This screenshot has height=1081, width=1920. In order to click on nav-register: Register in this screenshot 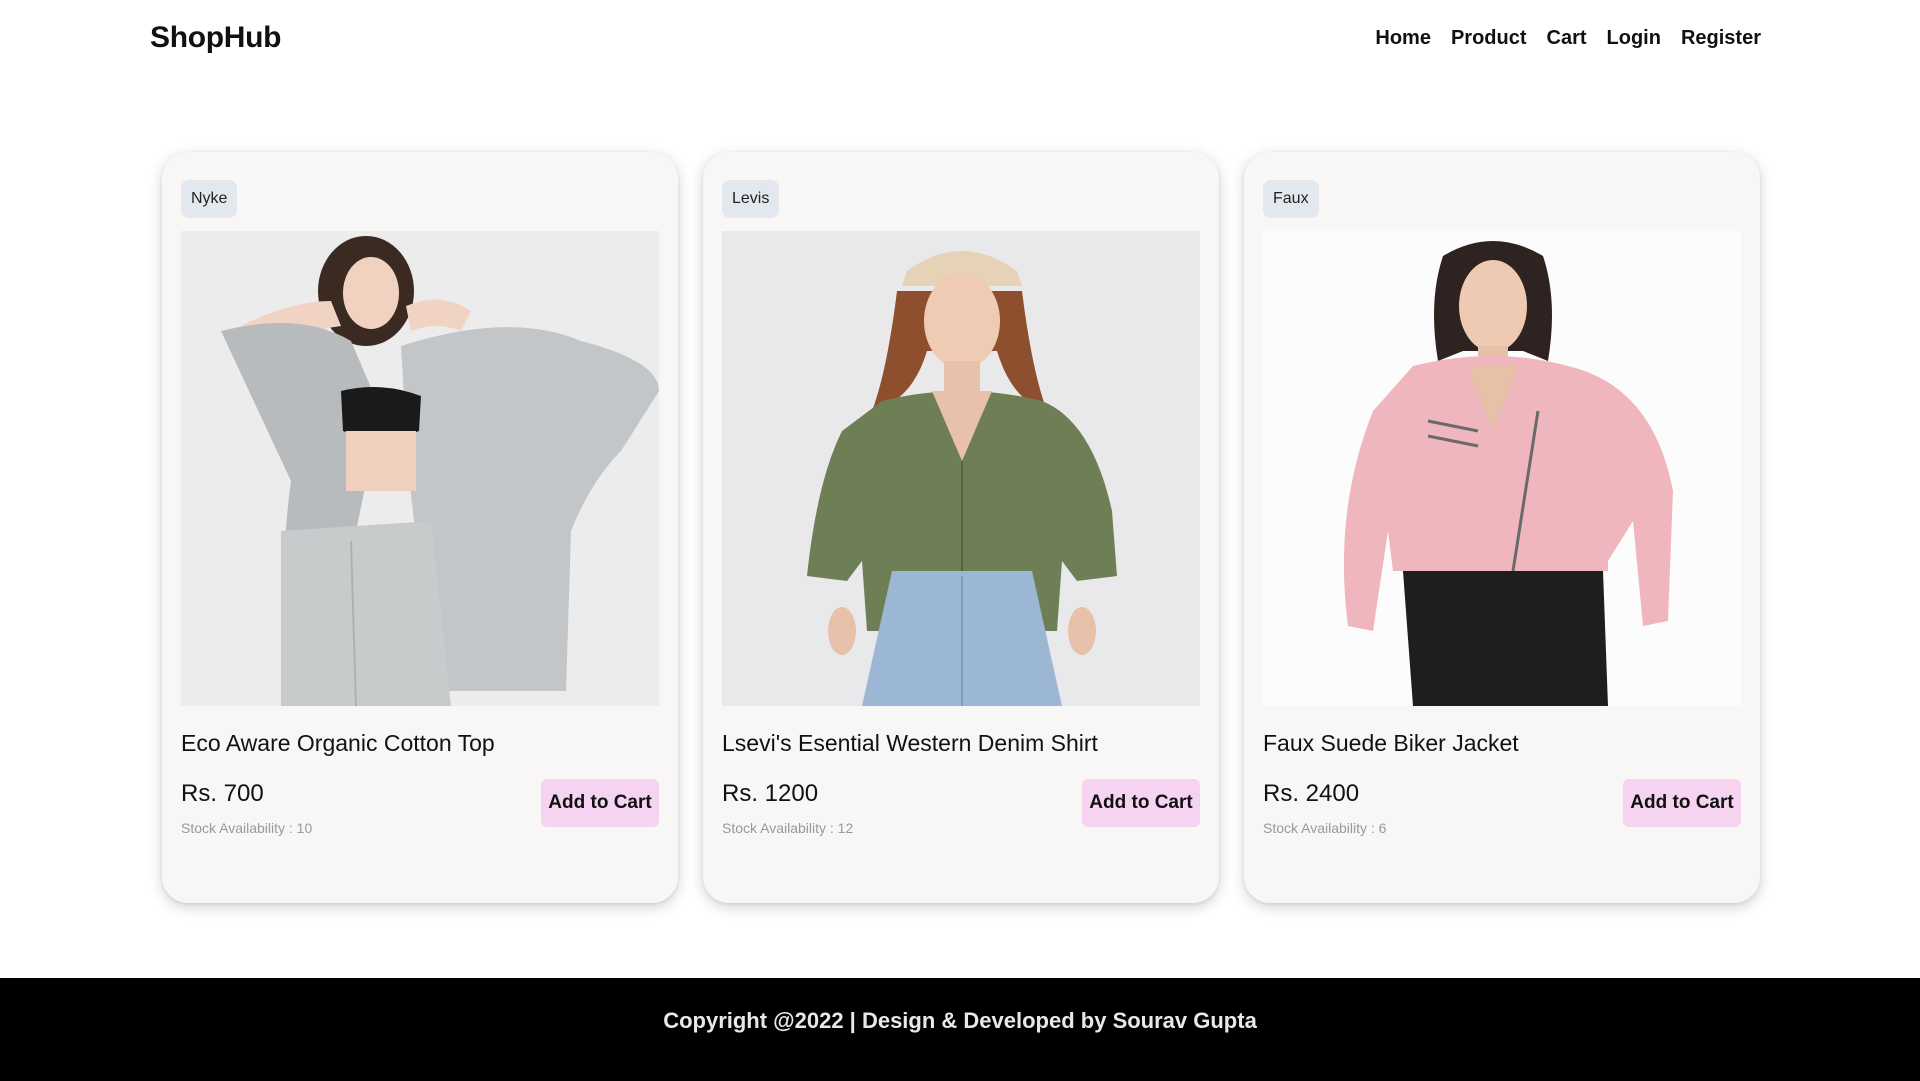, I will do `click(1721, 38)`.